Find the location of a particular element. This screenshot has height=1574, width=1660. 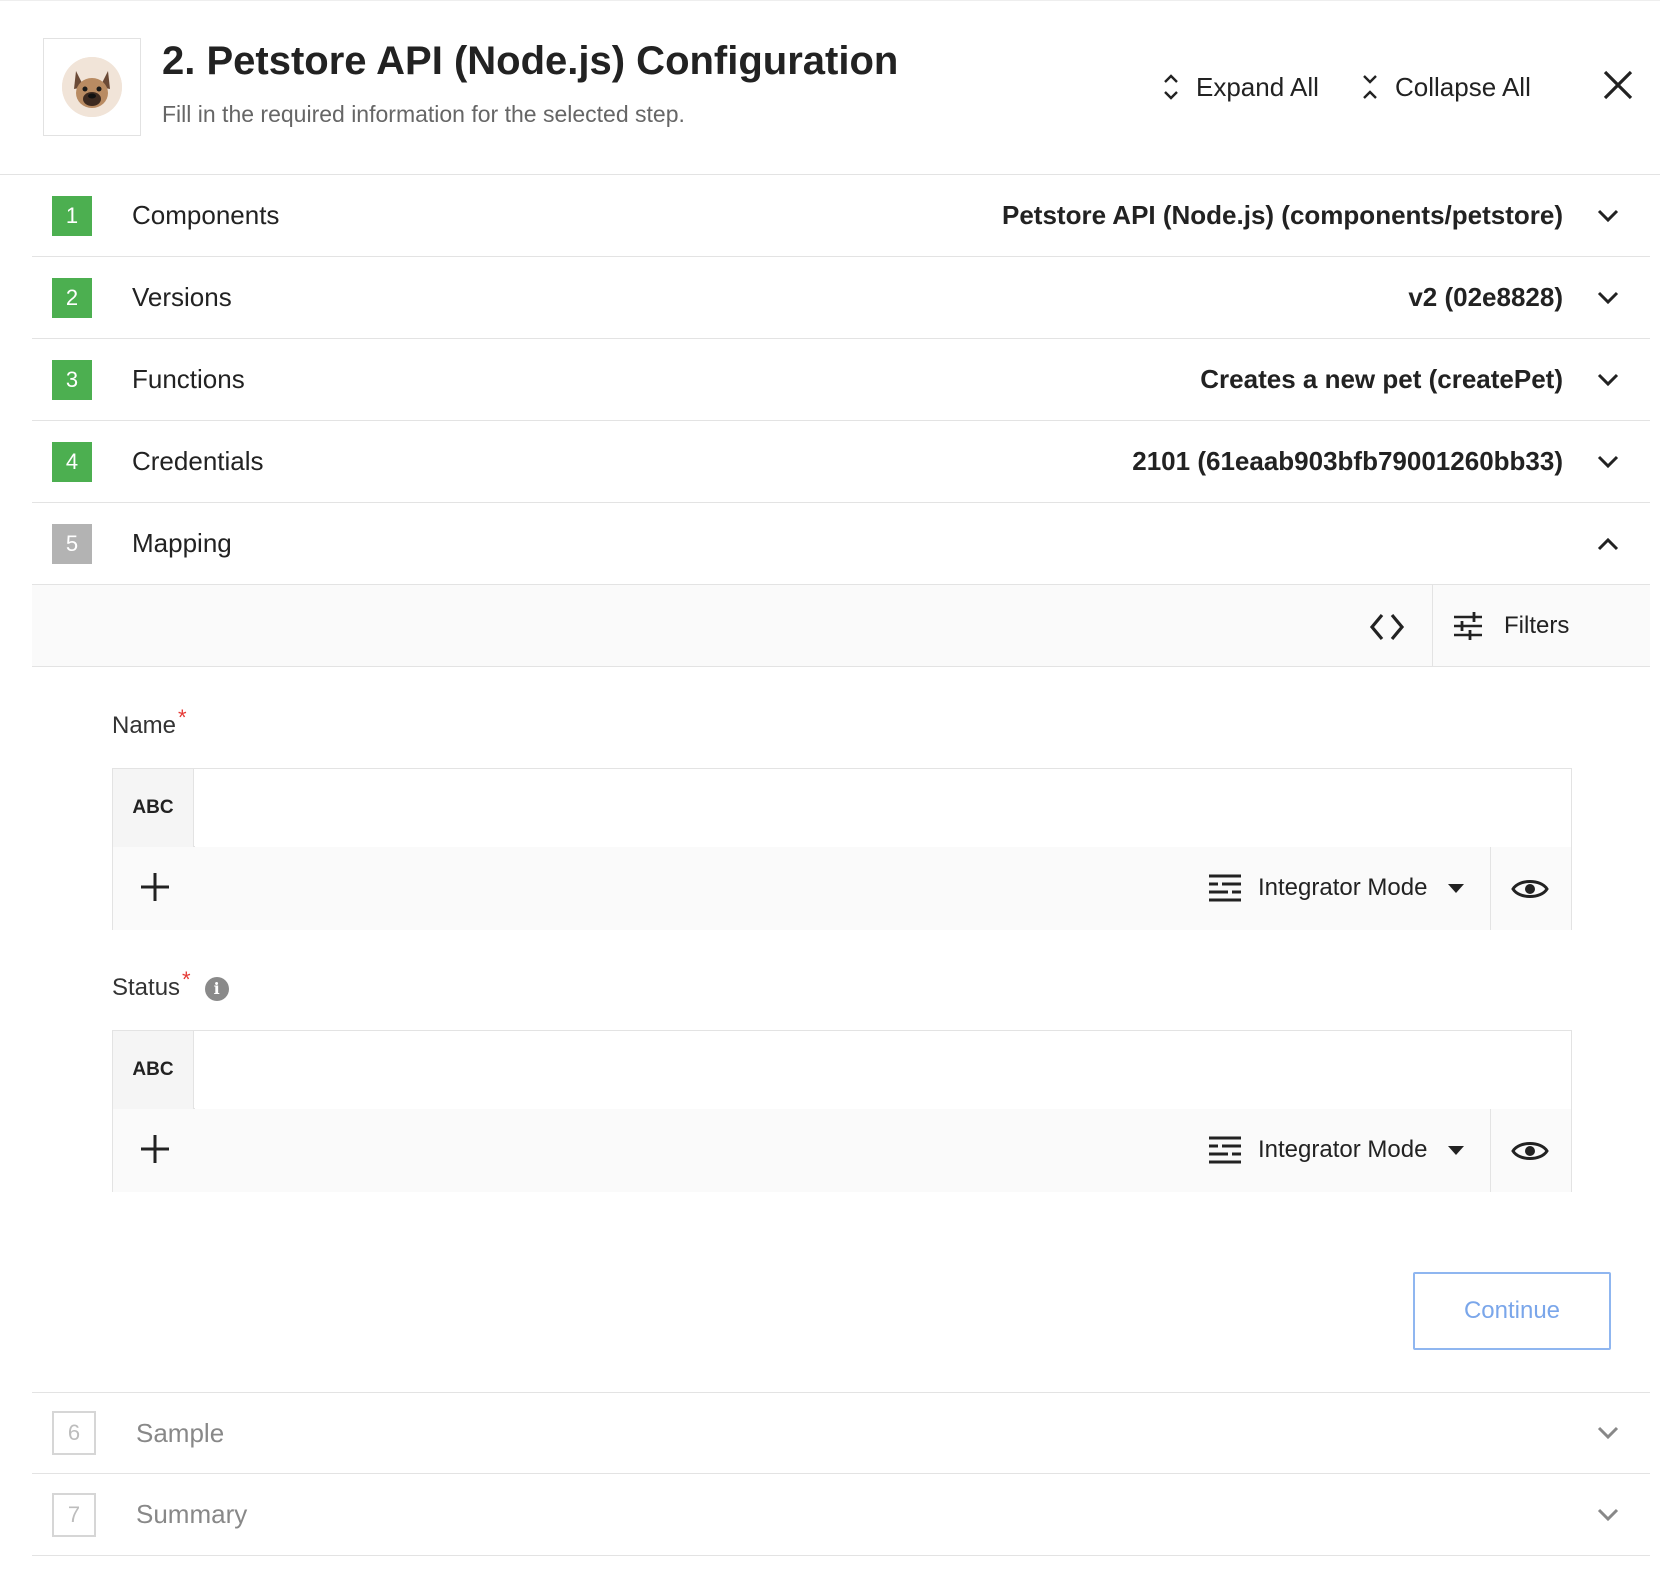

collapse-icon is located at coordinates (1370, 87).